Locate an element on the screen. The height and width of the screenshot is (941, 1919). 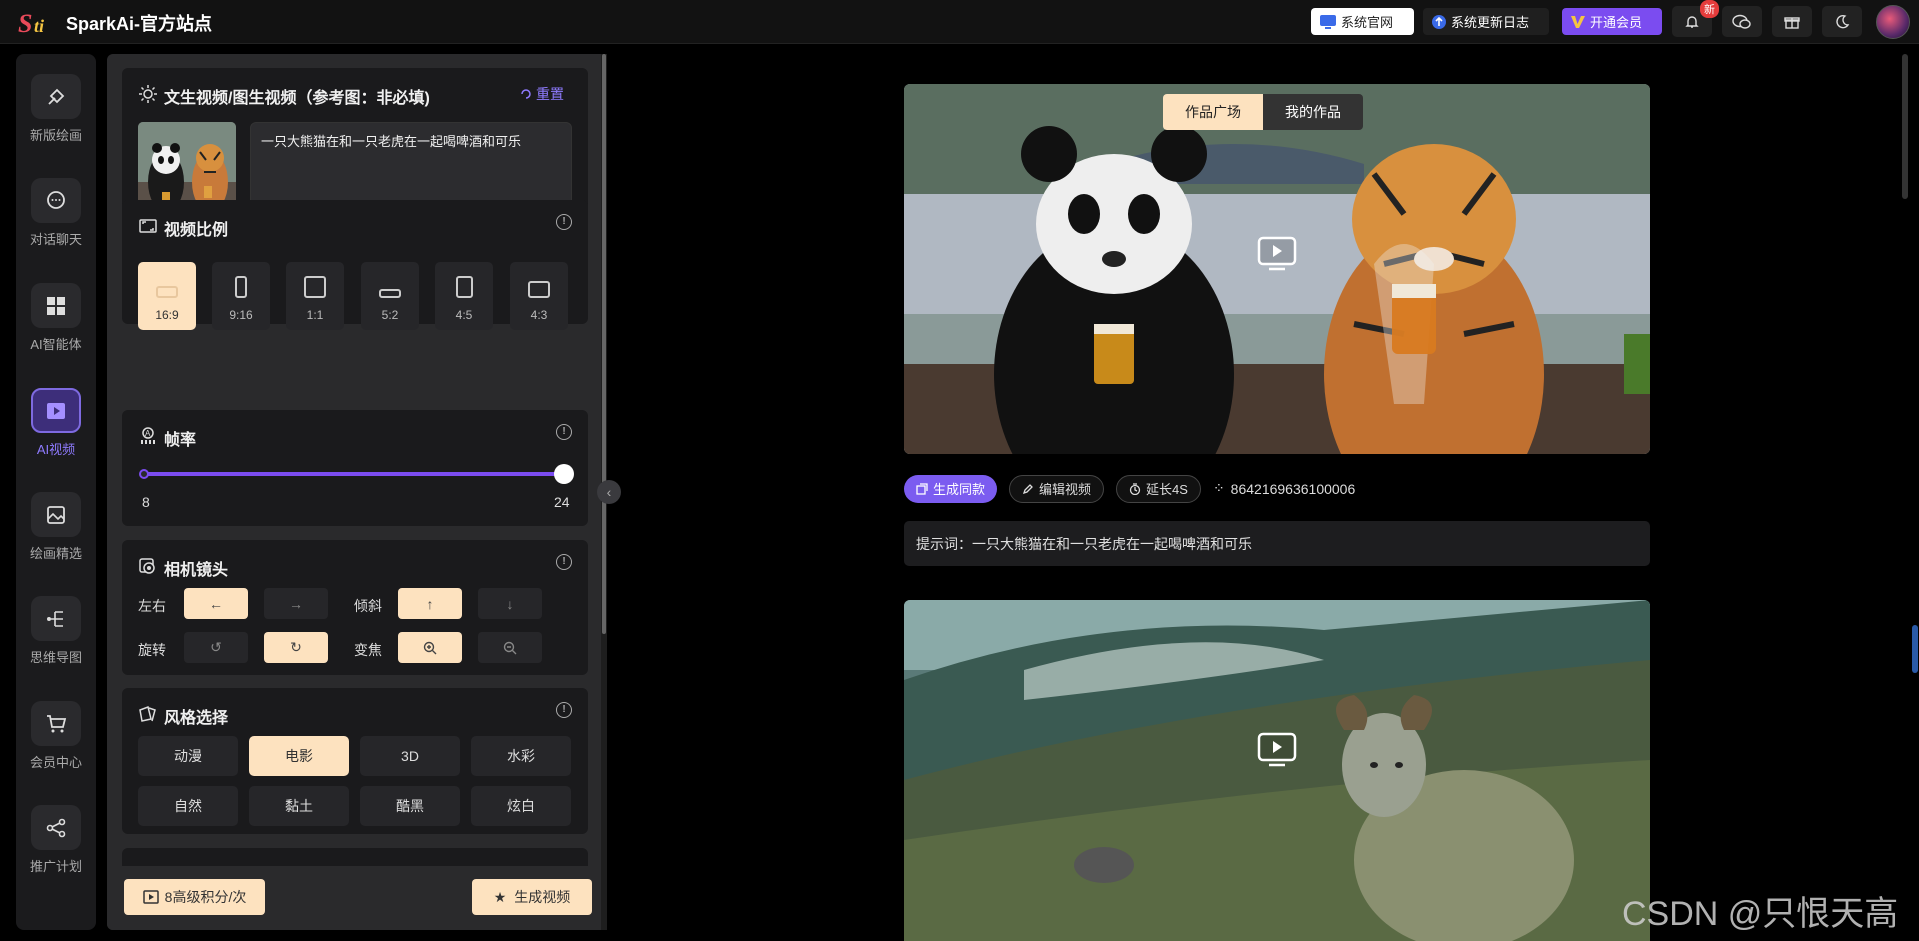
generate-same-button: 生成同款 is located at coordinates (951, 488).